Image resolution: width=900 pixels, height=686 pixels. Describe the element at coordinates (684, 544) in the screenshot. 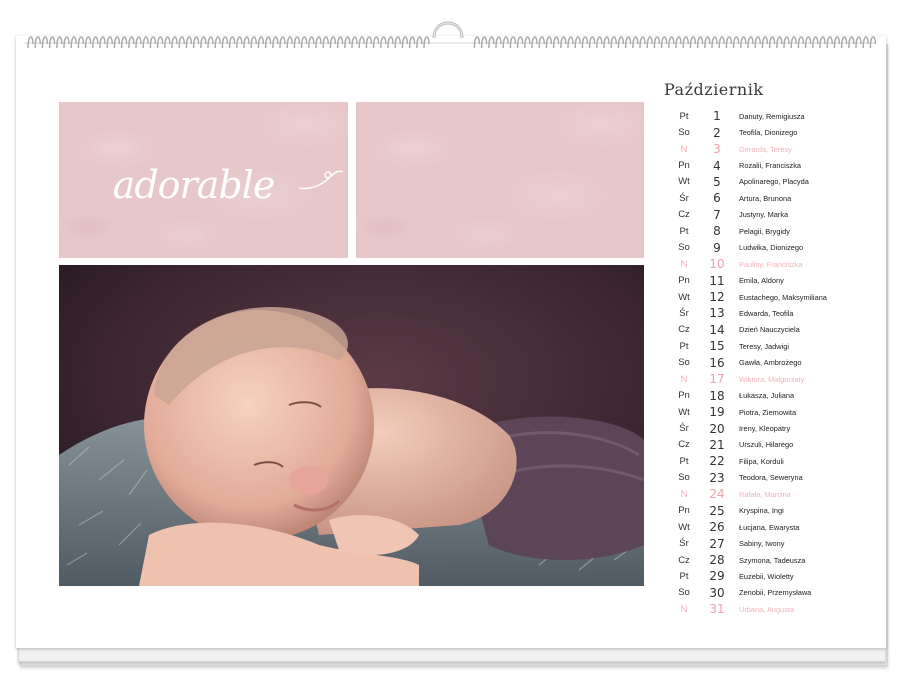

I see `weekday-label: Śr` at that location.